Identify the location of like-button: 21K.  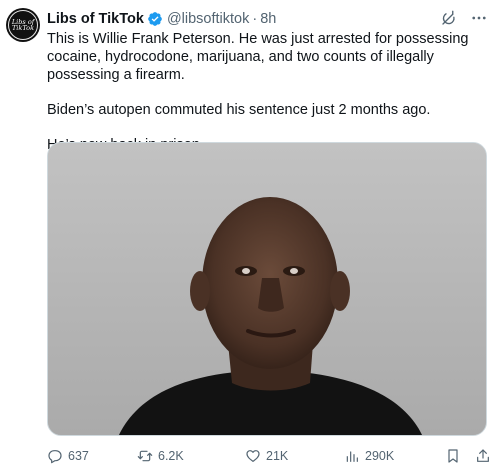
(266, 456).